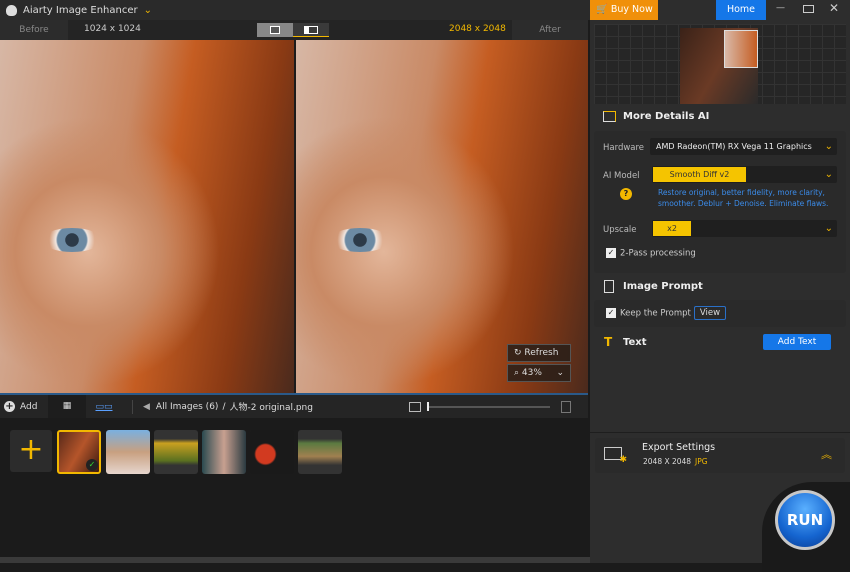 The width and height of the screenshot is (850, 572). I want to click on maximize-icon, so click(808, 9).